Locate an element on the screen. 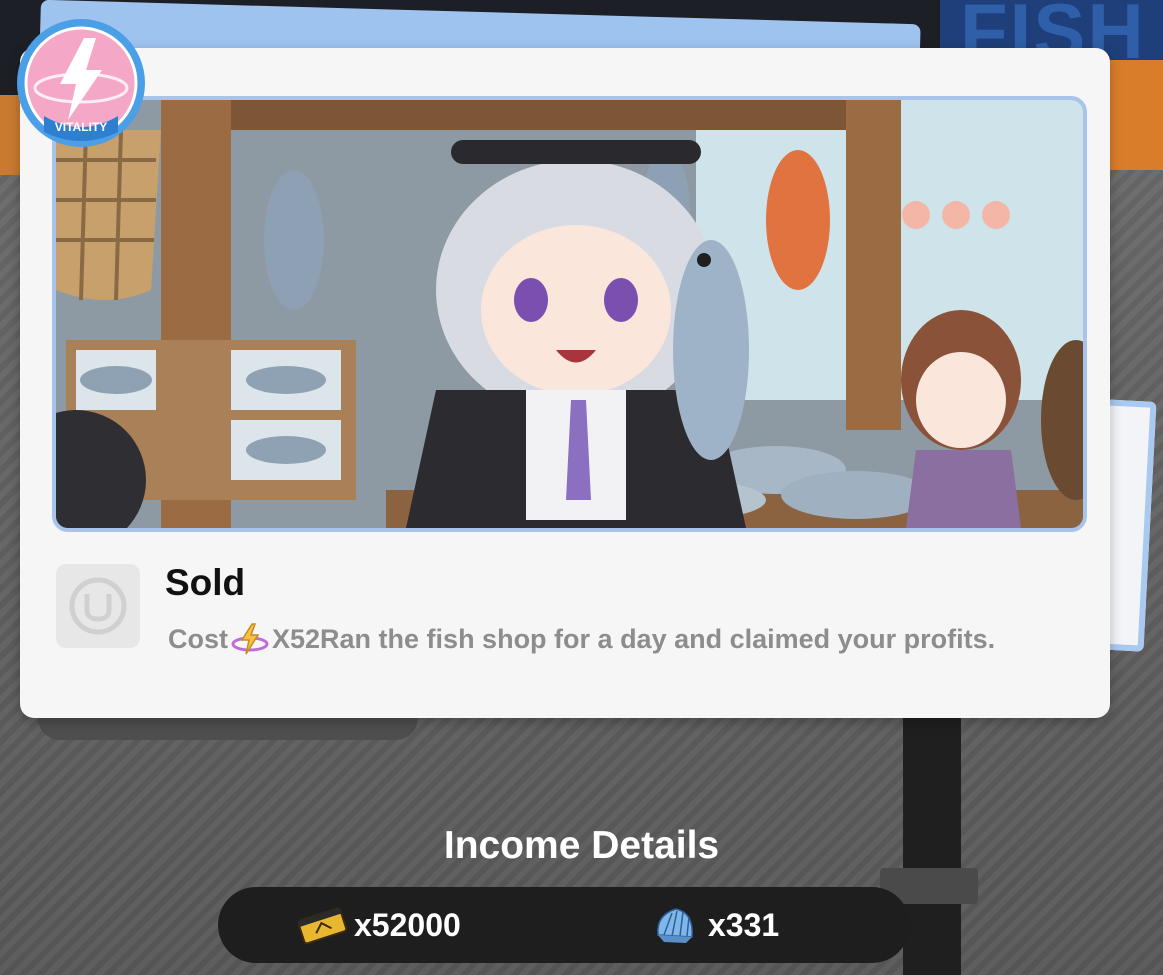  reward-dennies-amount: x52000 is located at coordinates (407, 924).